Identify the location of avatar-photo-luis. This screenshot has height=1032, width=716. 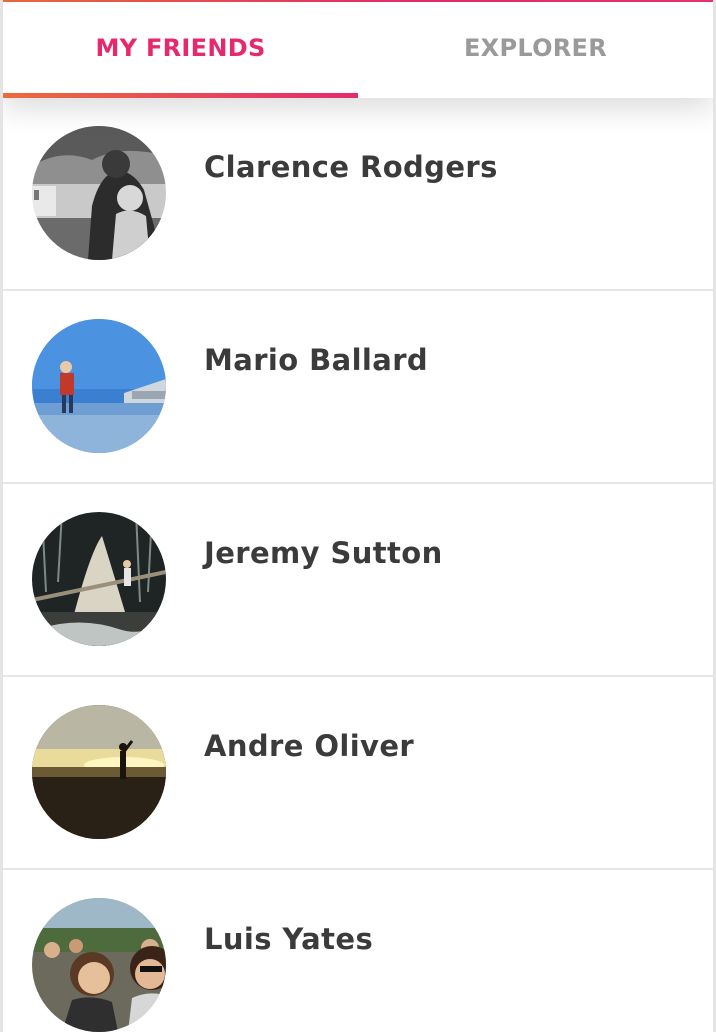
(99, 965).